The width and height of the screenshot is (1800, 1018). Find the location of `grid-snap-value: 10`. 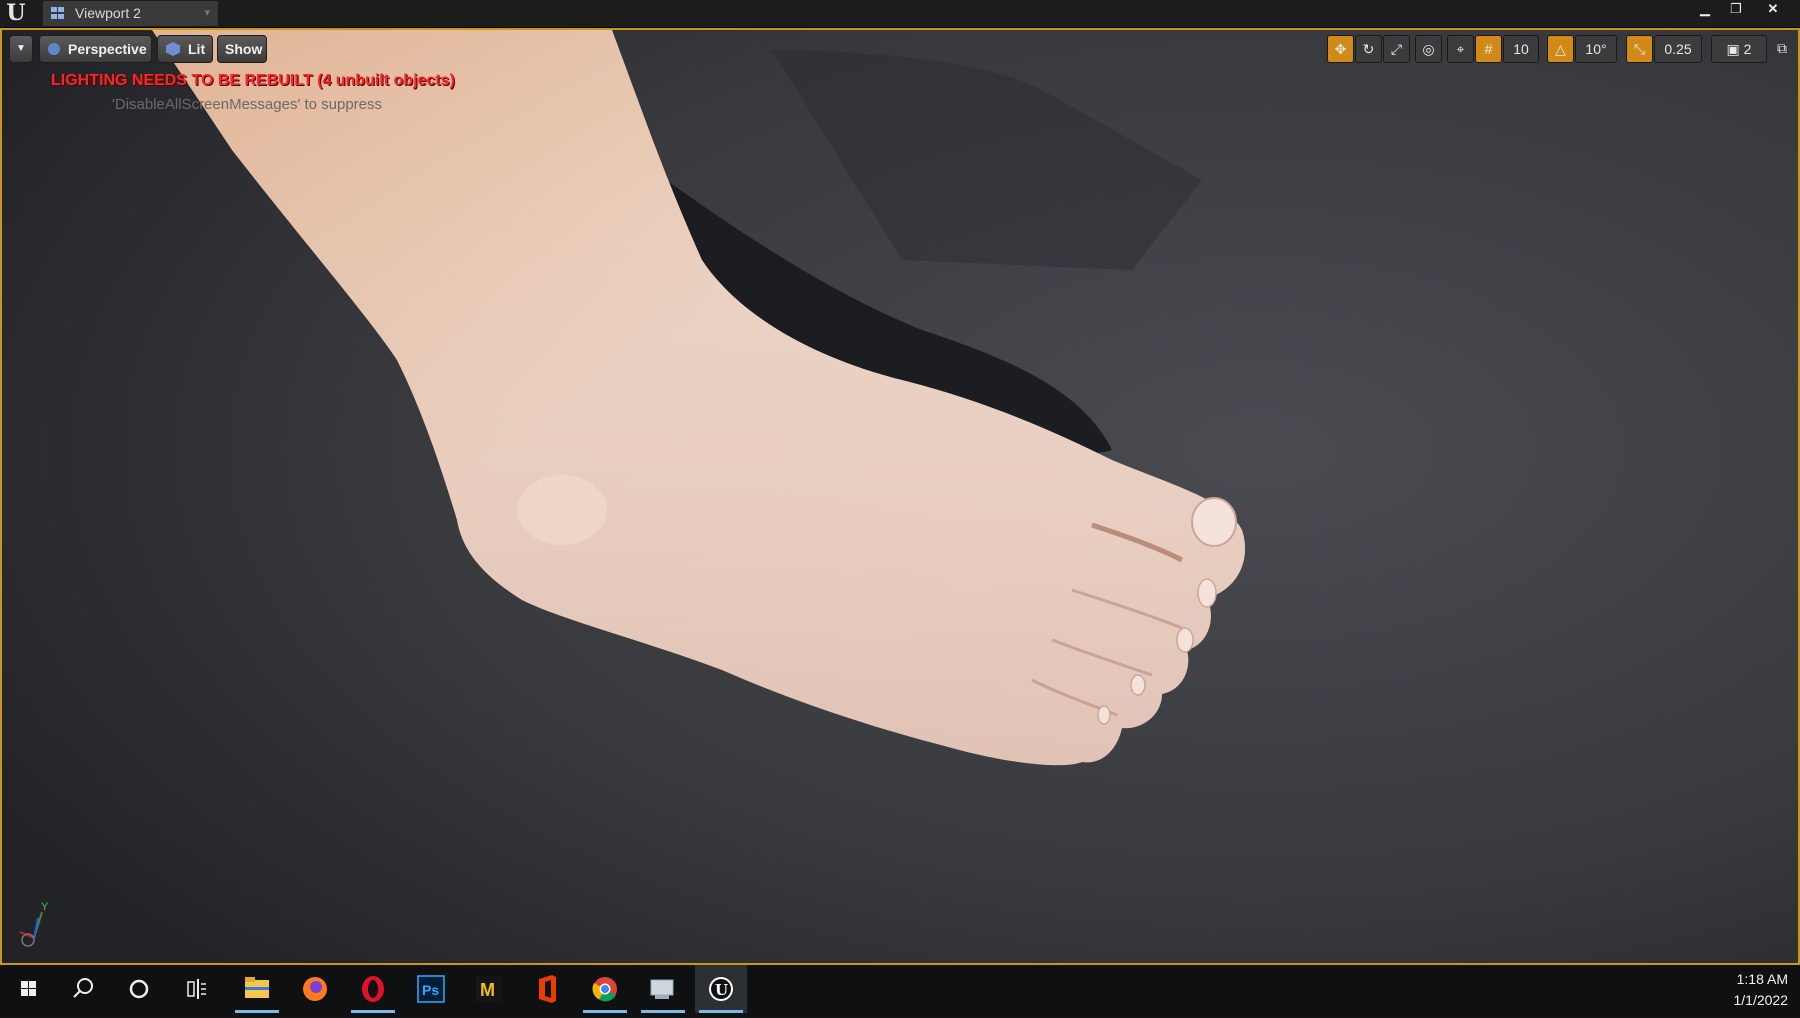

grid-snap-value: 10 is located at coordinates (1521, 49).